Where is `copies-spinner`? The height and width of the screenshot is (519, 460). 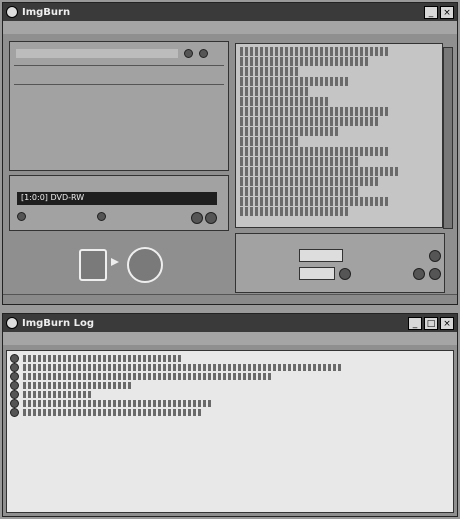
copies-spinner is located at coordinates (317, 273).